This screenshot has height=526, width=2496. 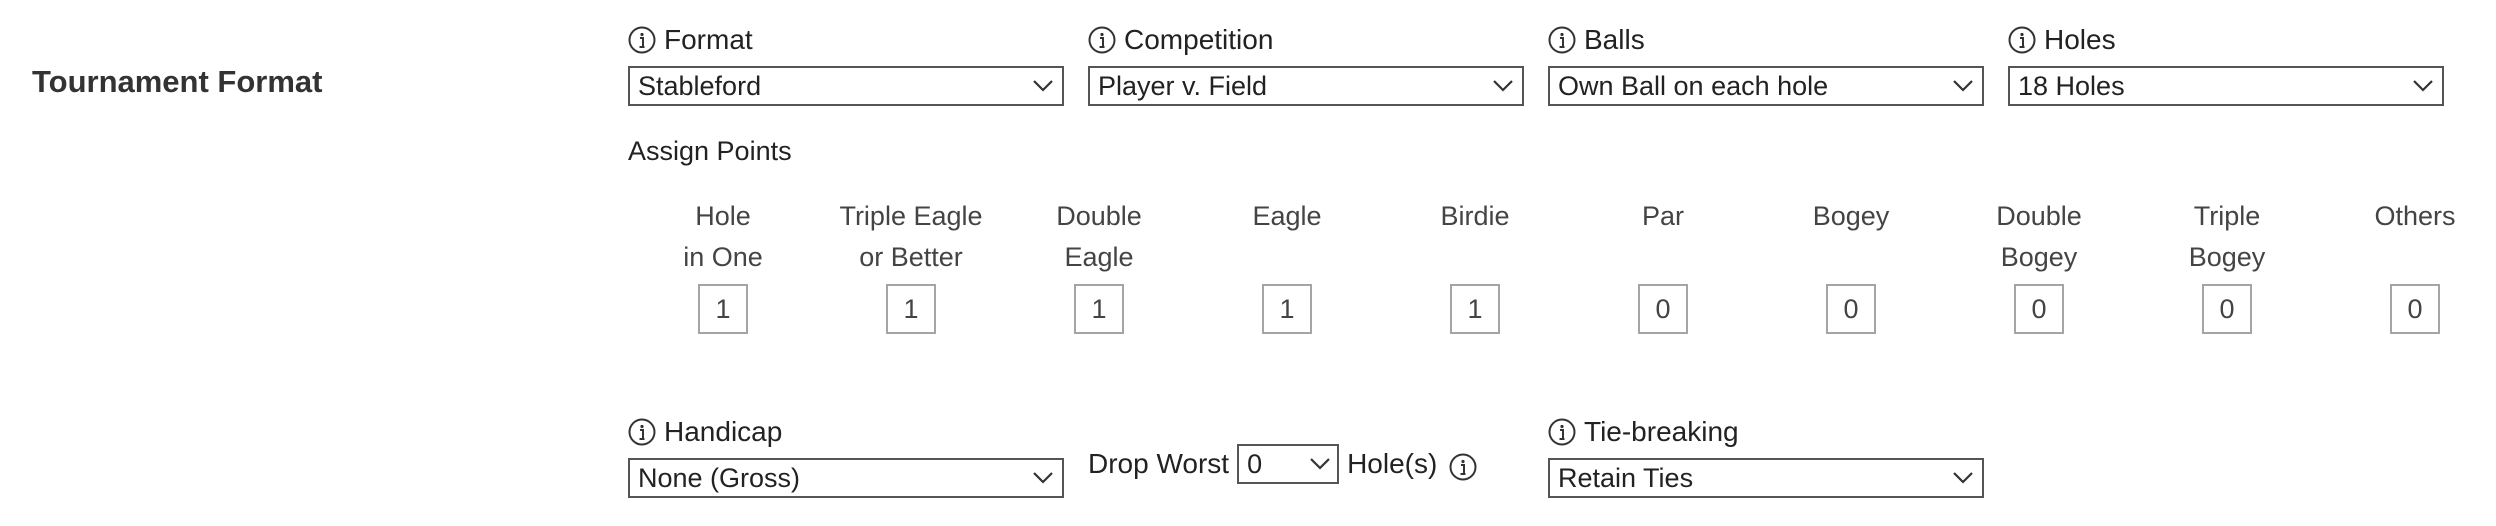 What do you see at coordinates (1287, 309) in the screenshot?
I see `points-input-eagle: 1` at bounding box center [1287, 309].